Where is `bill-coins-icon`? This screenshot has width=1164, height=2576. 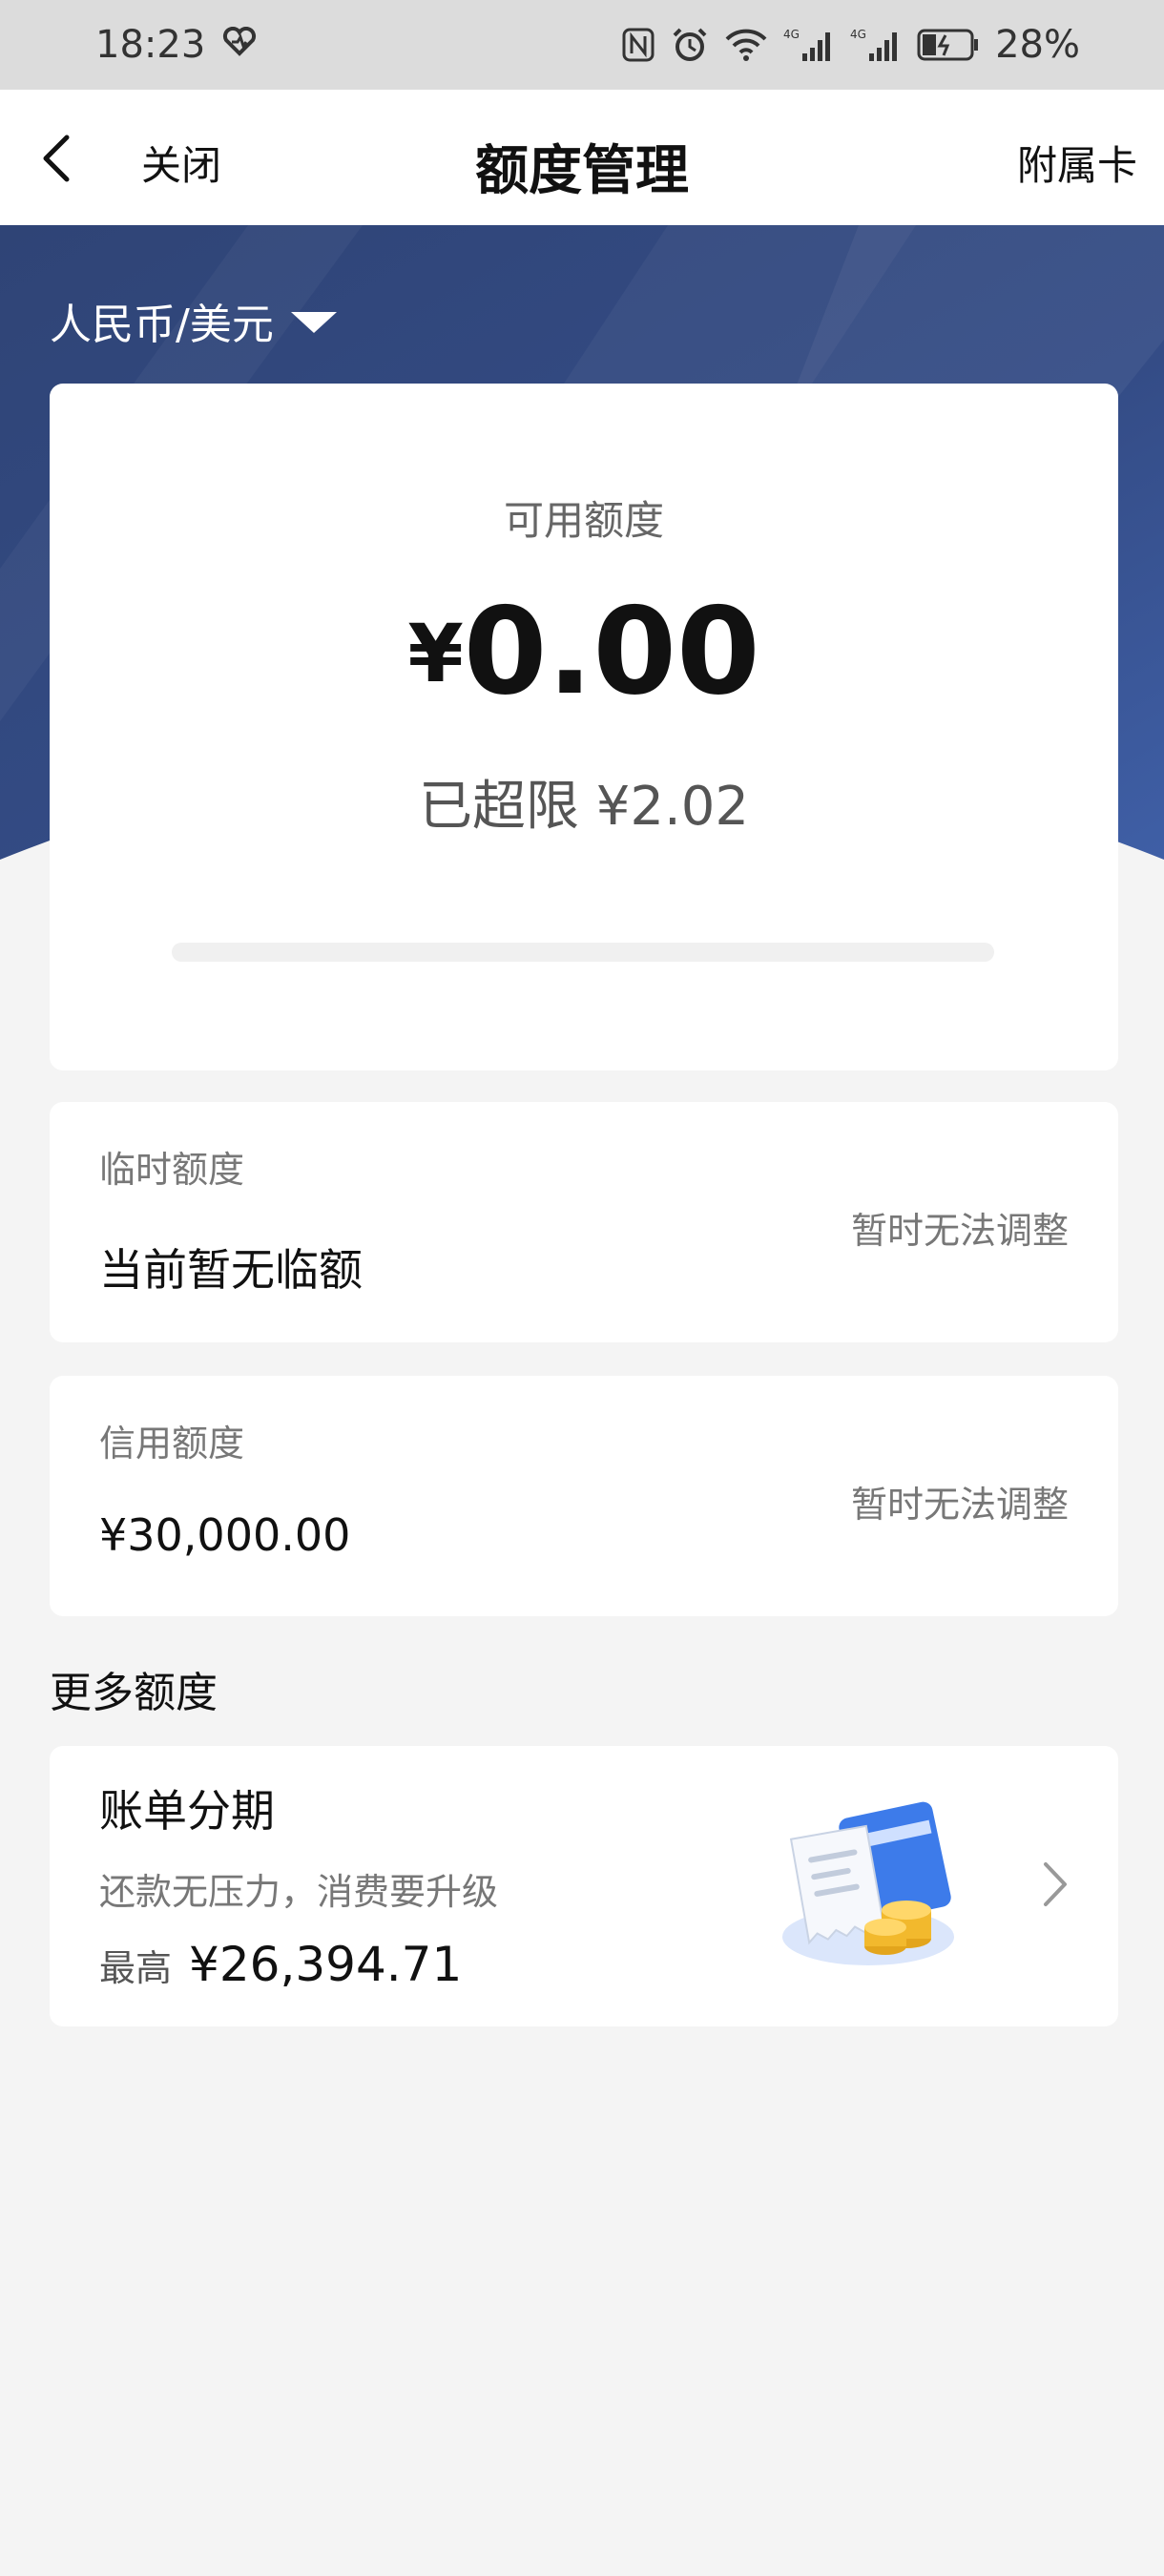
bill-coins-icon is located at coordinates (868, 1886).